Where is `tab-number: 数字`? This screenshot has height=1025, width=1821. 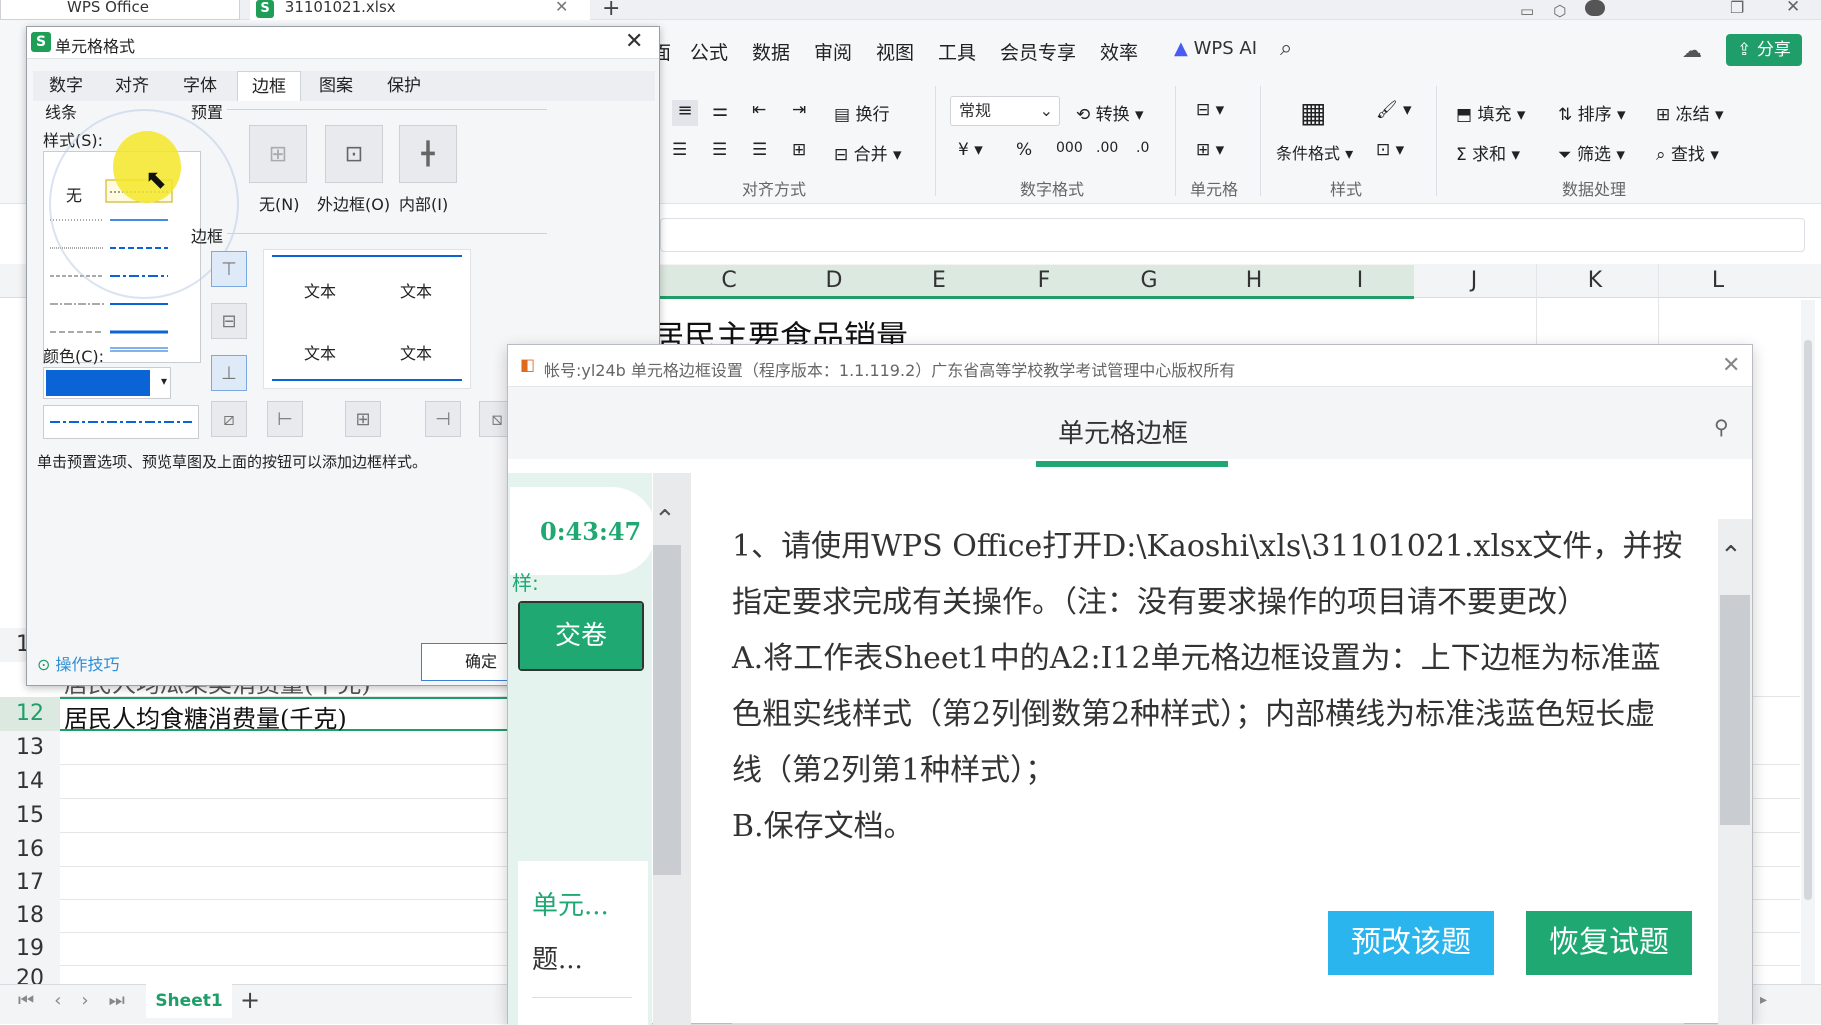 tab-number: 数字 is located at coordinates (66, 86).